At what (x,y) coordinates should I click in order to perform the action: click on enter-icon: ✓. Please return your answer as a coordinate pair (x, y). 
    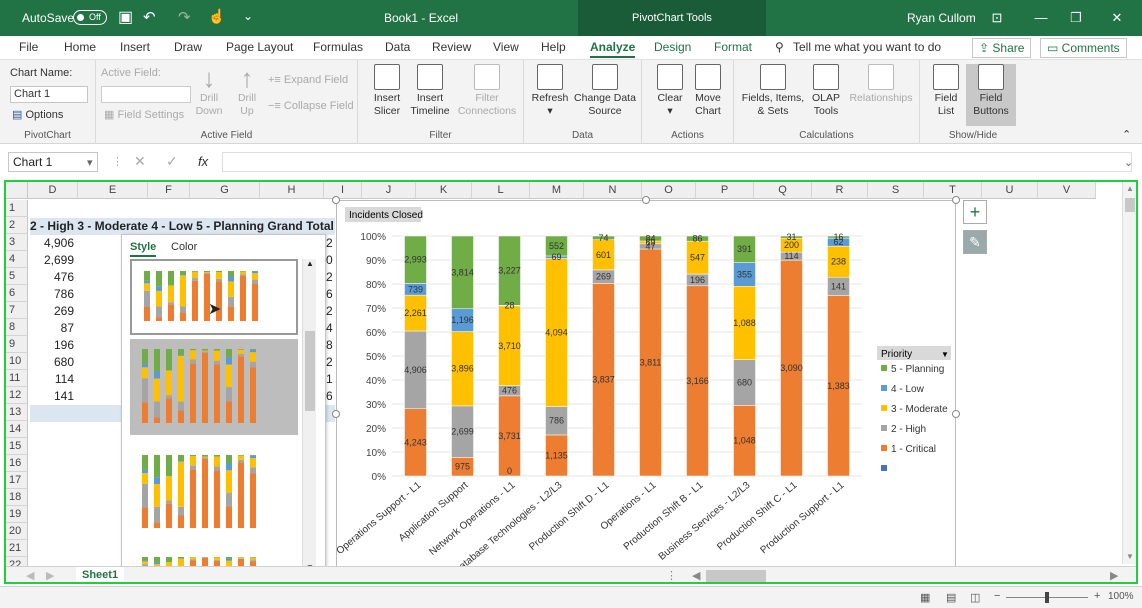
    Looking at the image, I should click on (172, 161).